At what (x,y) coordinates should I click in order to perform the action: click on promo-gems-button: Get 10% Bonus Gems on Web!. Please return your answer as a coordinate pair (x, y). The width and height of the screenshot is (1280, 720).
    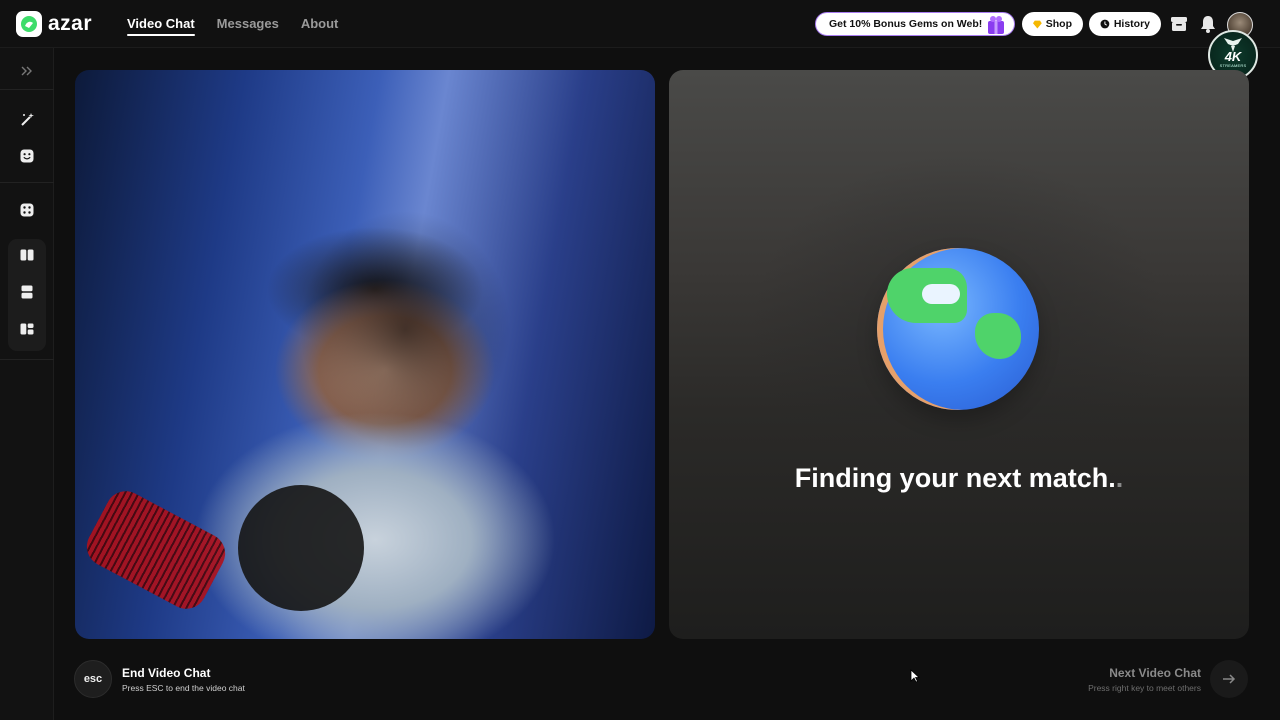
    Looking at the image, I should click on (915, 24).